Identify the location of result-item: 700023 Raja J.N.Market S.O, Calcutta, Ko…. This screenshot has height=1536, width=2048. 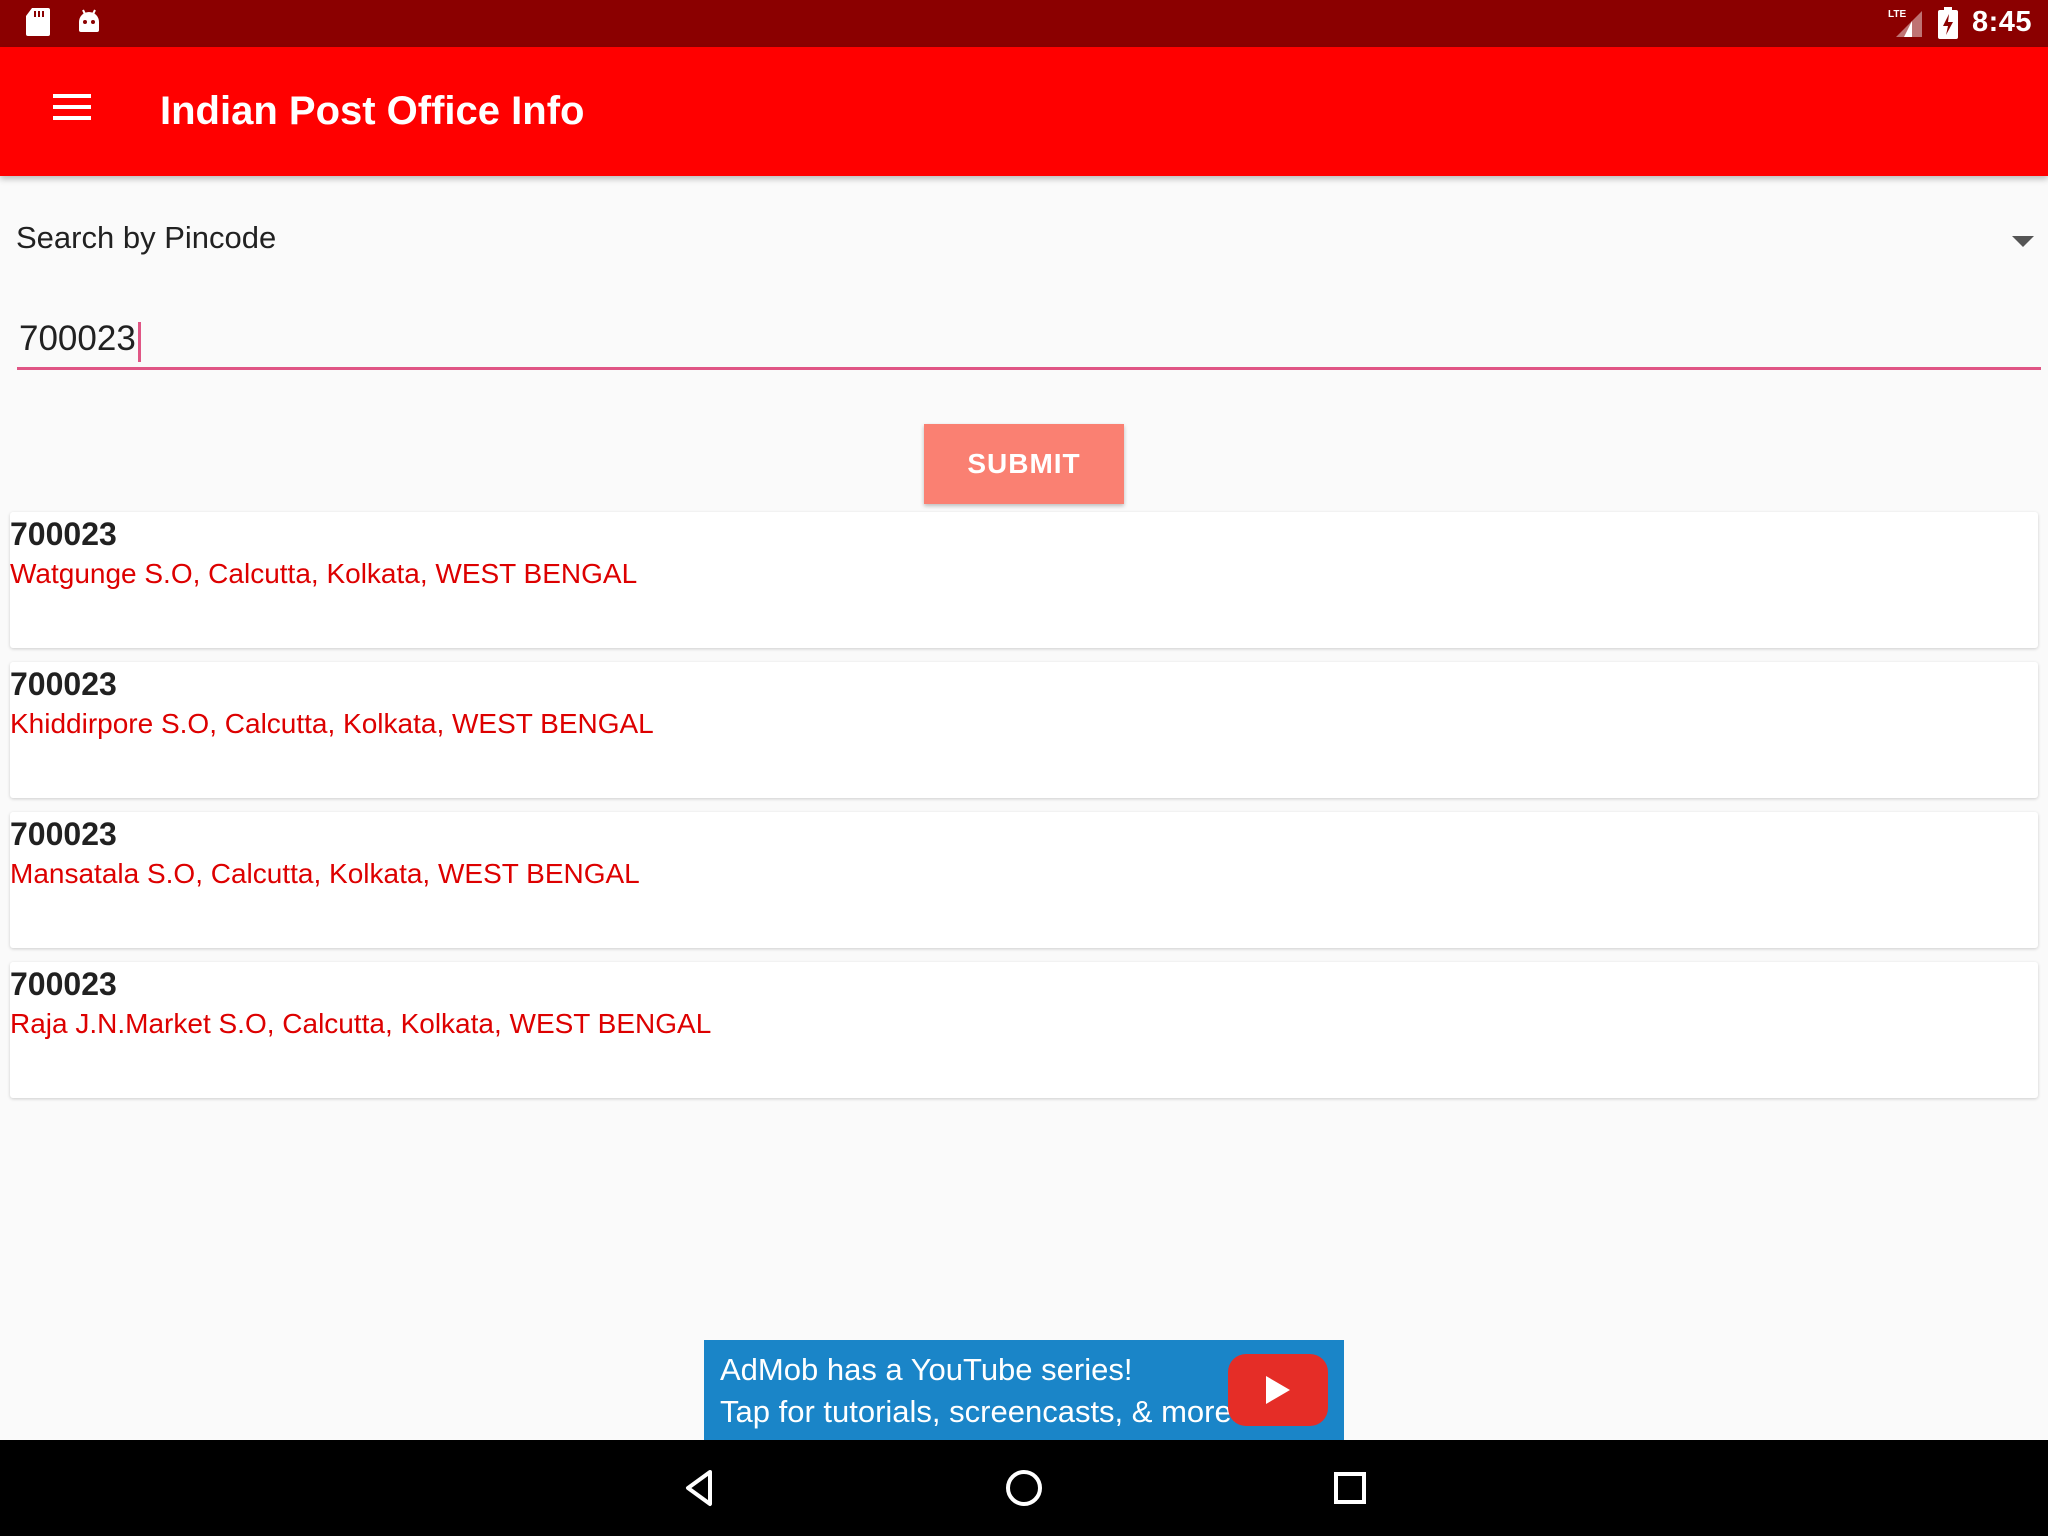
(1024, 1030).